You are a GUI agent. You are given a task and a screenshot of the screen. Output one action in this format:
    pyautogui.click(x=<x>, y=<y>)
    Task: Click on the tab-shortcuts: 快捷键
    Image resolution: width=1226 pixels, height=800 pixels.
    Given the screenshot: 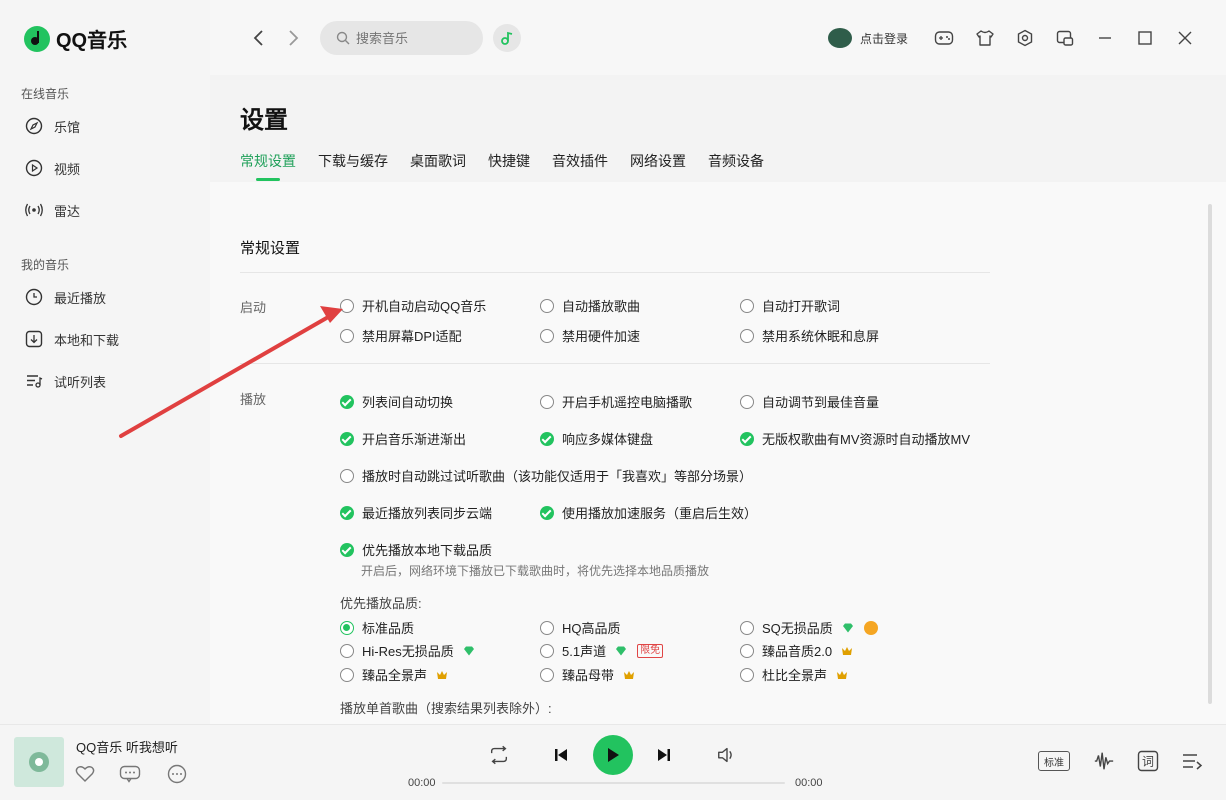 What is the action you would take?
    pyautogui.click(x=509, y=166)
    